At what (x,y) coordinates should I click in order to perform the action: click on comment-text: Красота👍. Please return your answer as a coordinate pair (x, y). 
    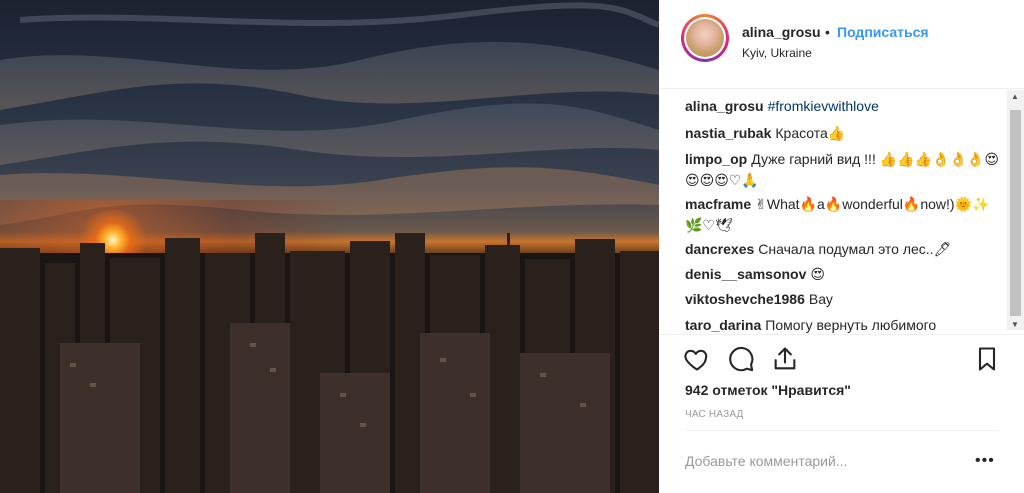
    Looking at the image, I should click on (810, 133).